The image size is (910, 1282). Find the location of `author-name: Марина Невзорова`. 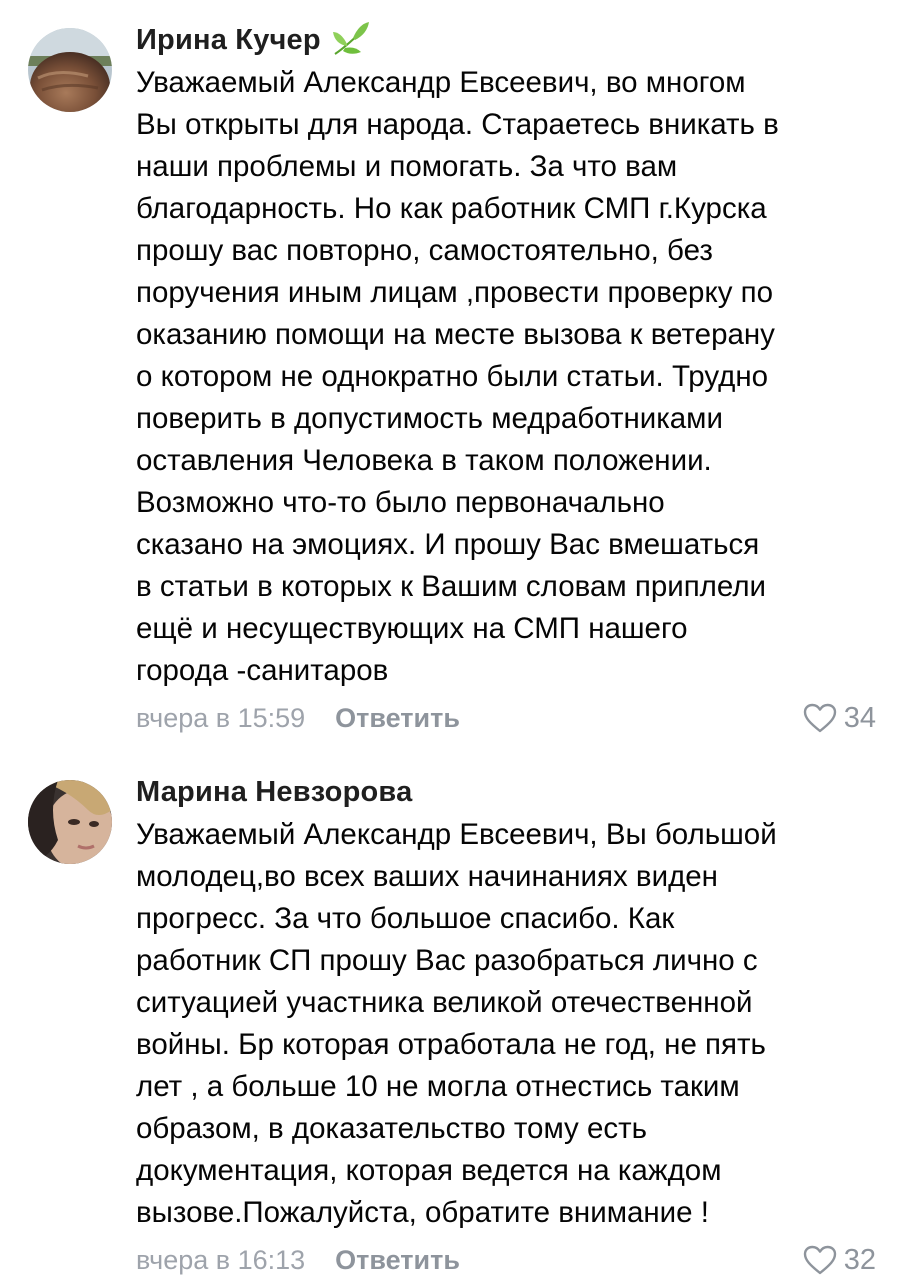

author-name: Марина Невзорова is located at coordinates (274, 792).